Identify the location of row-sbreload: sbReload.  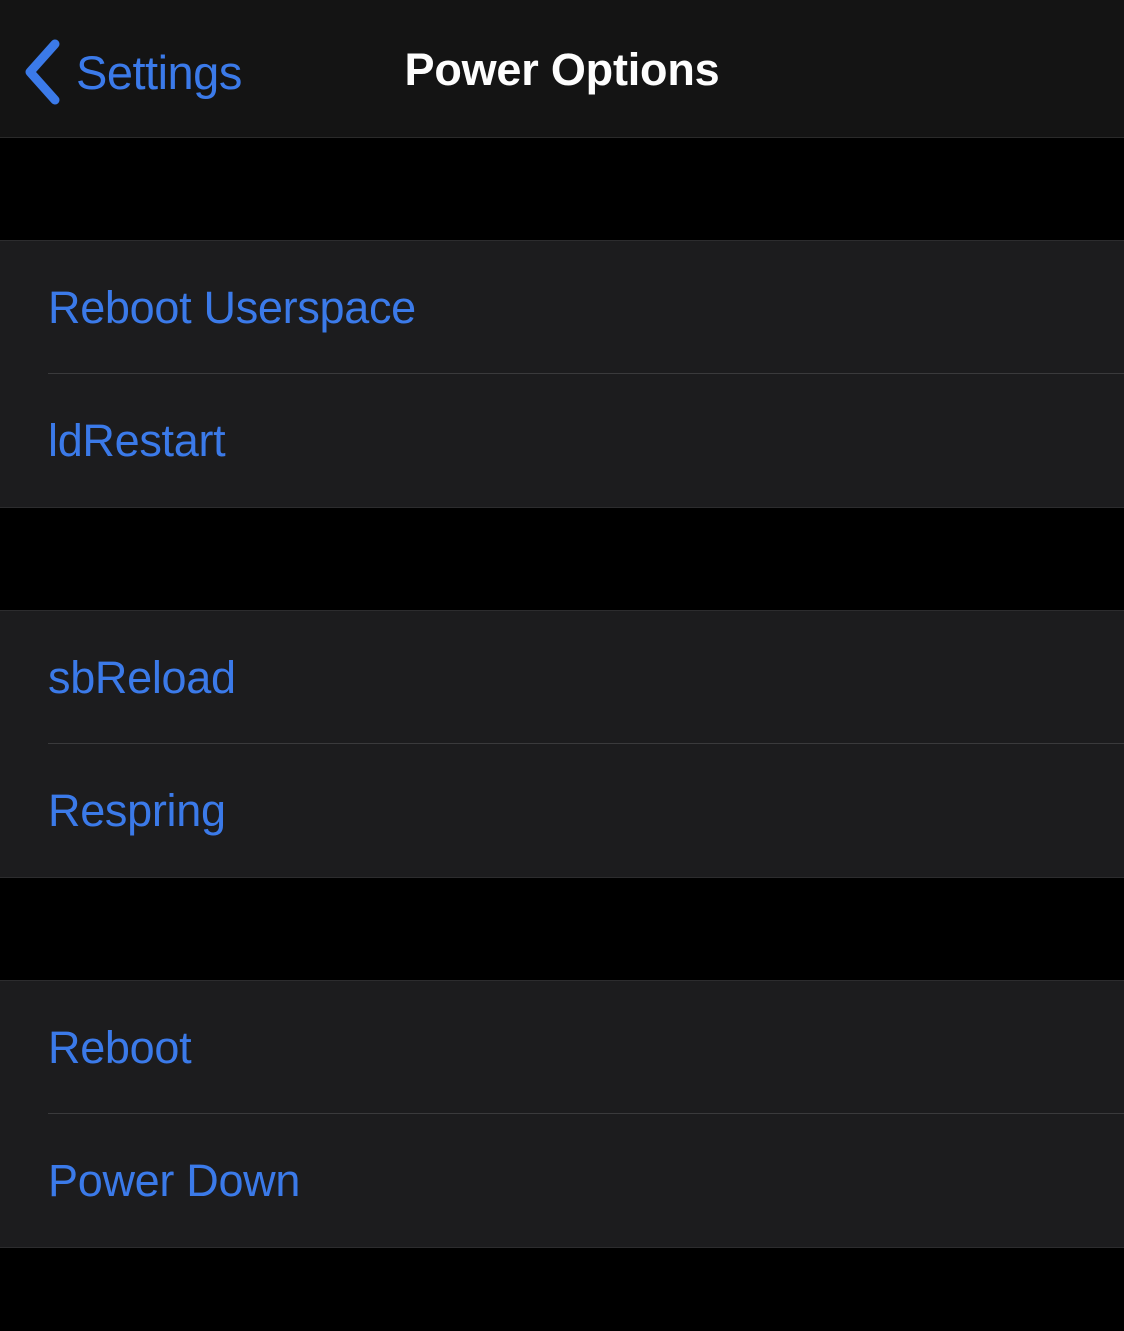
(562, 677).